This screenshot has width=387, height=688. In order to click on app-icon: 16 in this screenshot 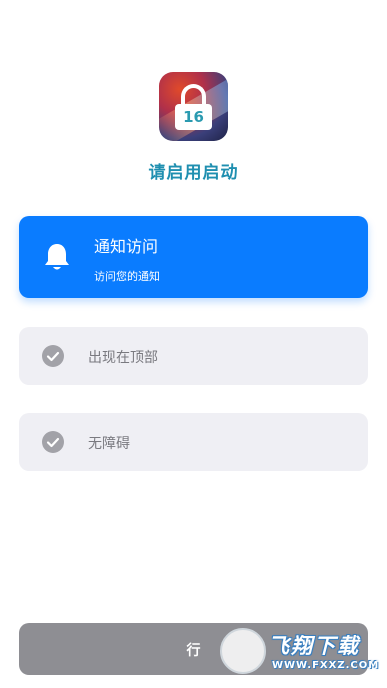, I will do `click(193, 106)`.